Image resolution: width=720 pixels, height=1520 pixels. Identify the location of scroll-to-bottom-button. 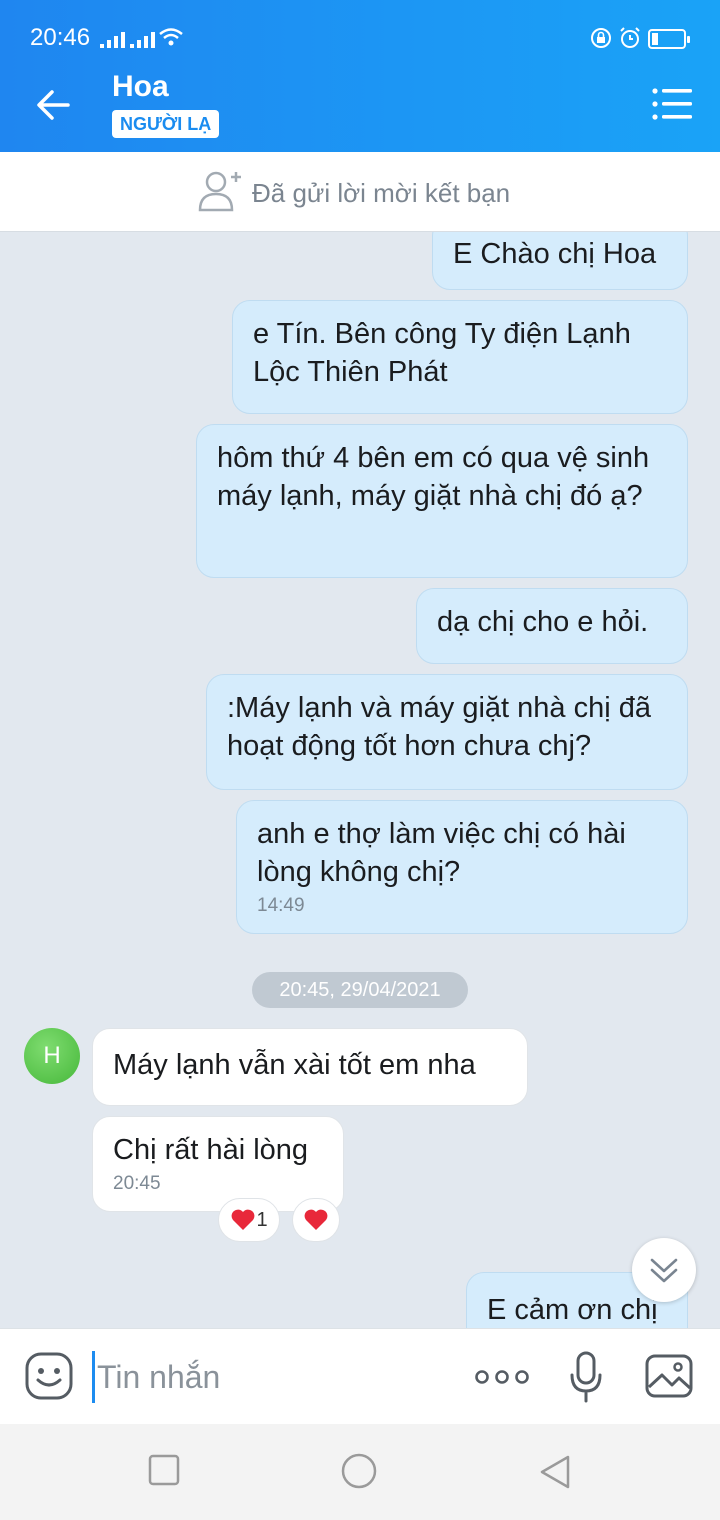
(664, 1270).